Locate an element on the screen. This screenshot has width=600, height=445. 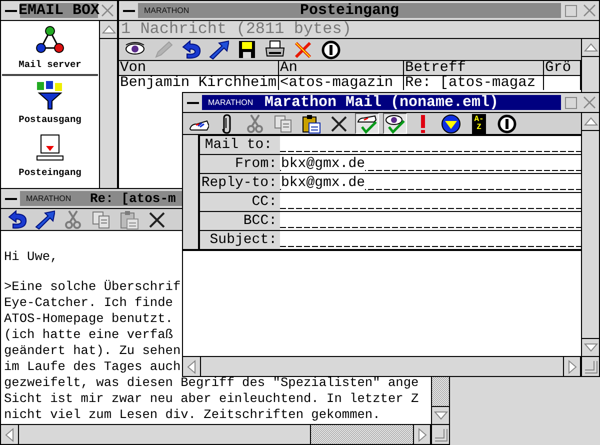
folder-label: Posteingang is located at coordinates (50, 172).